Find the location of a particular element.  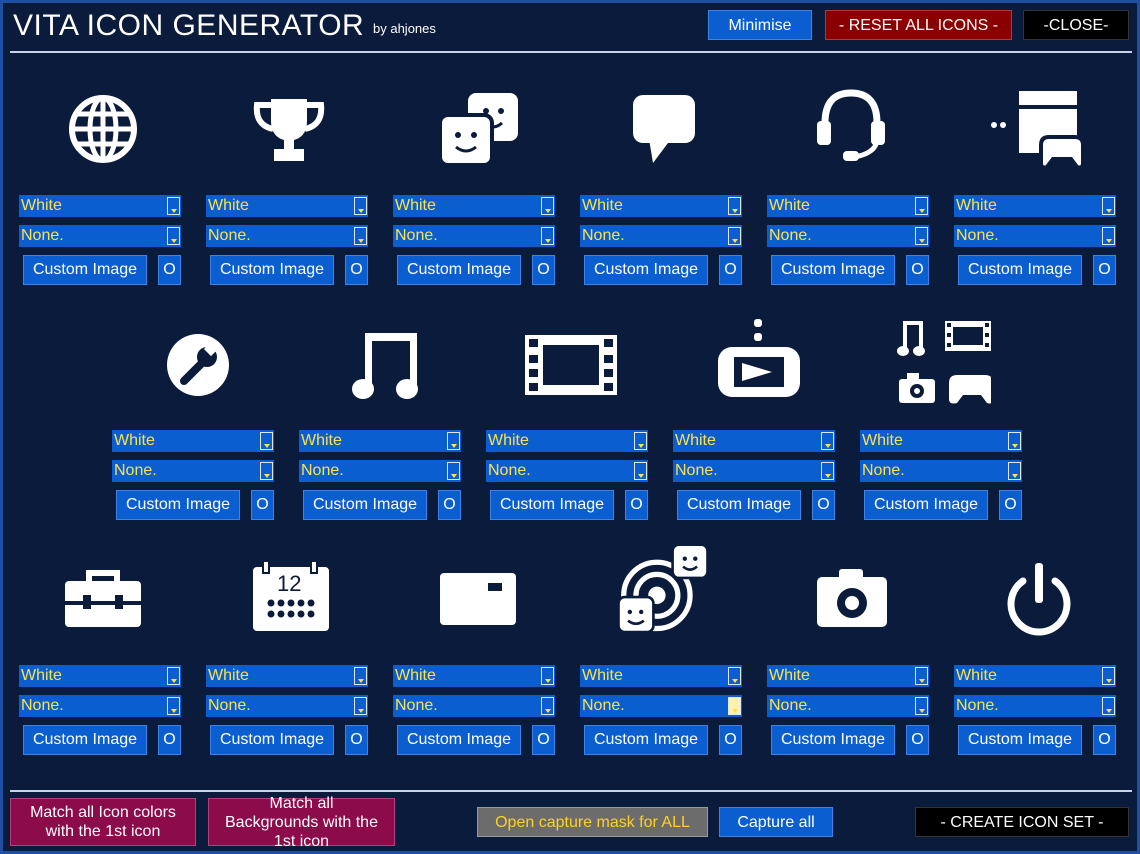

content-manager-background-dropdown: None. is located at coordinates (941, 471).